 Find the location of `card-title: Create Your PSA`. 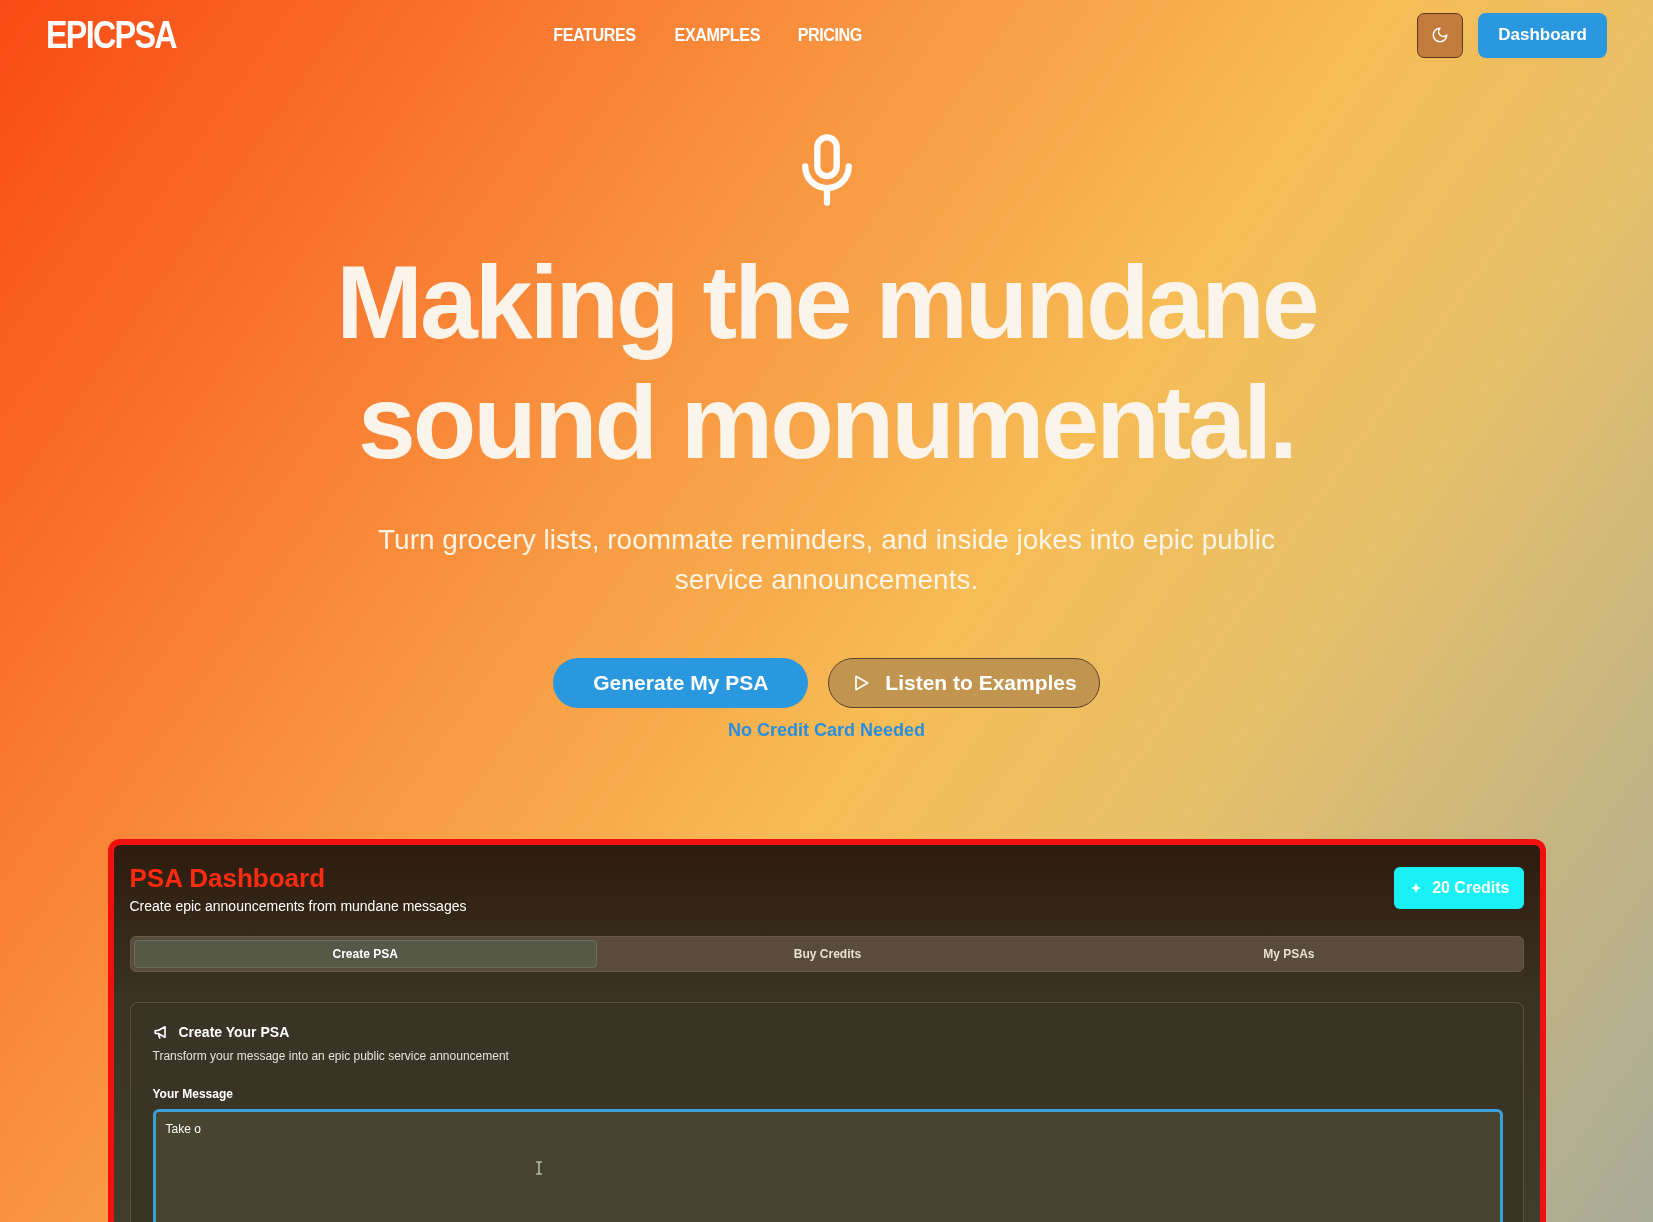

card-title: Create Your PSA is located at coordinates (234, 1032).